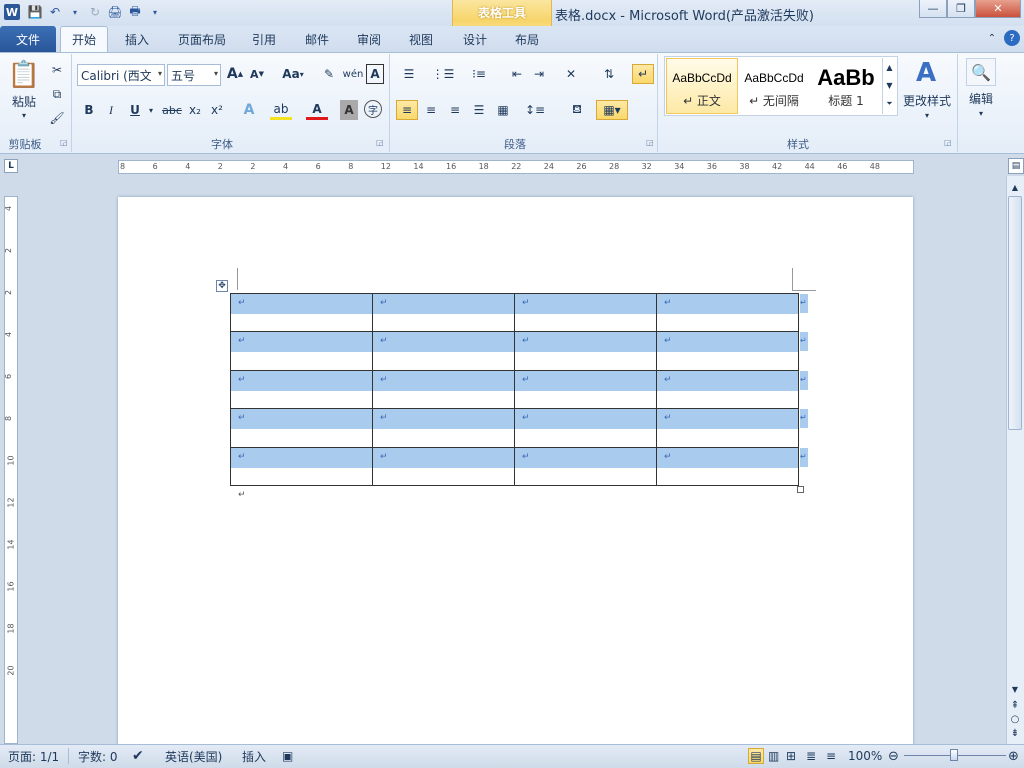  Describe the element at coordinates (217, 110) in the screenshot. I see `superscript-button: x²` at that location.